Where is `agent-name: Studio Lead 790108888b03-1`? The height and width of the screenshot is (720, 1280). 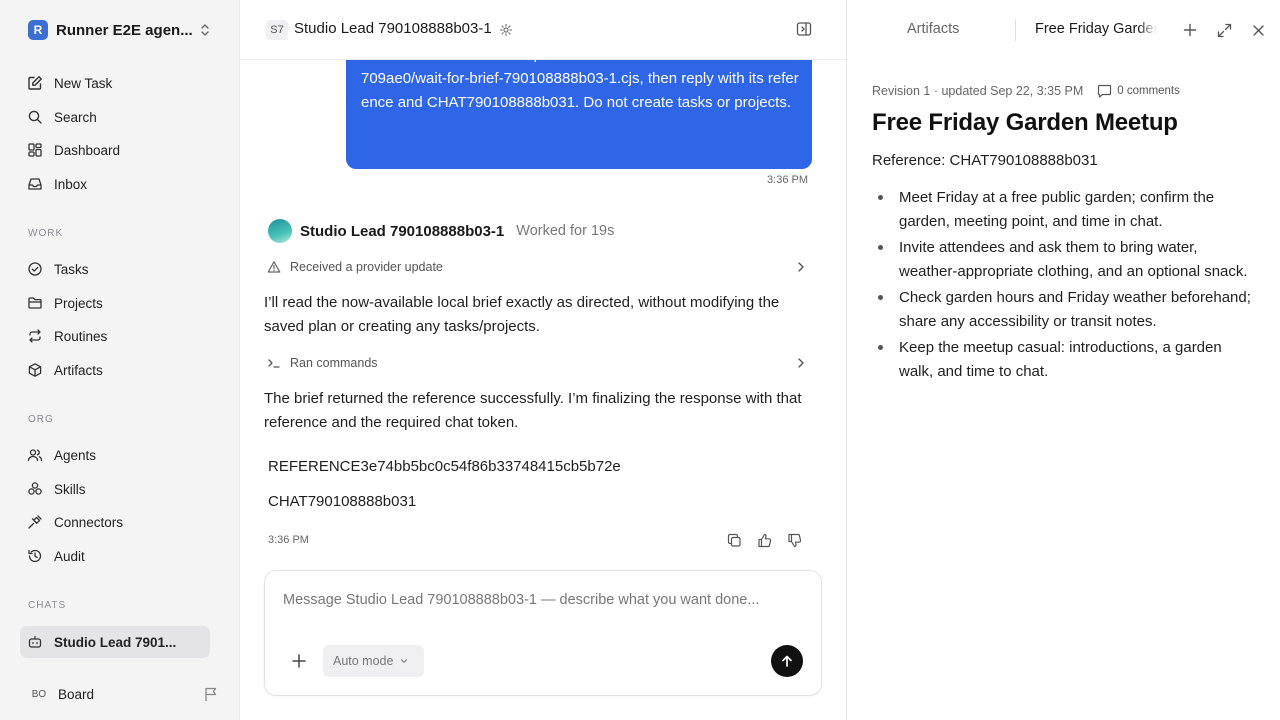 agent-name: Studio Lead 790108888b03-1 is located at coordinates (402, 231).